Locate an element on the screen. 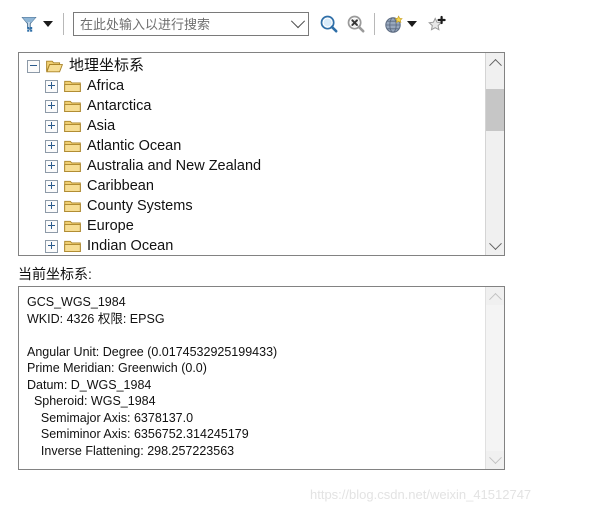 Image resolution: width=592 pixels, height=510 pixels. magnifier-clear-icon is located at coordinates (356, 24).